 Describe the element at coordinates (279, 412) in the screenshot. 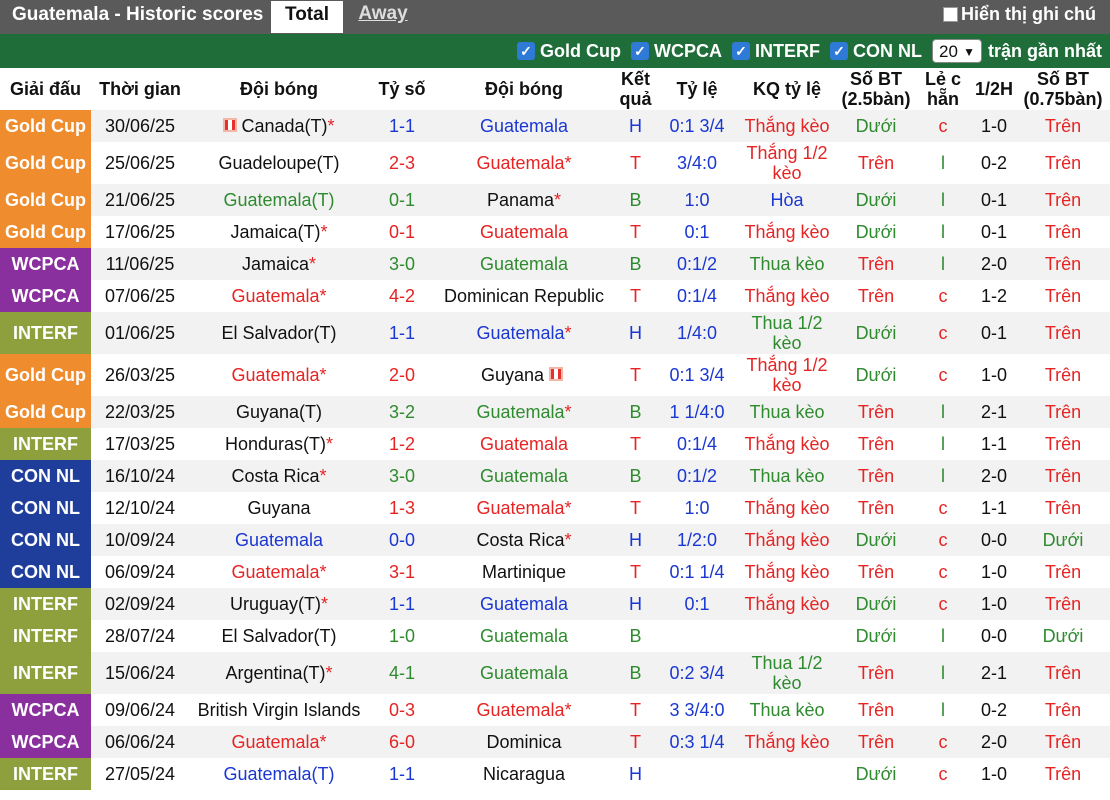

I see `home-team-cell: Guyana(T)` at that location.